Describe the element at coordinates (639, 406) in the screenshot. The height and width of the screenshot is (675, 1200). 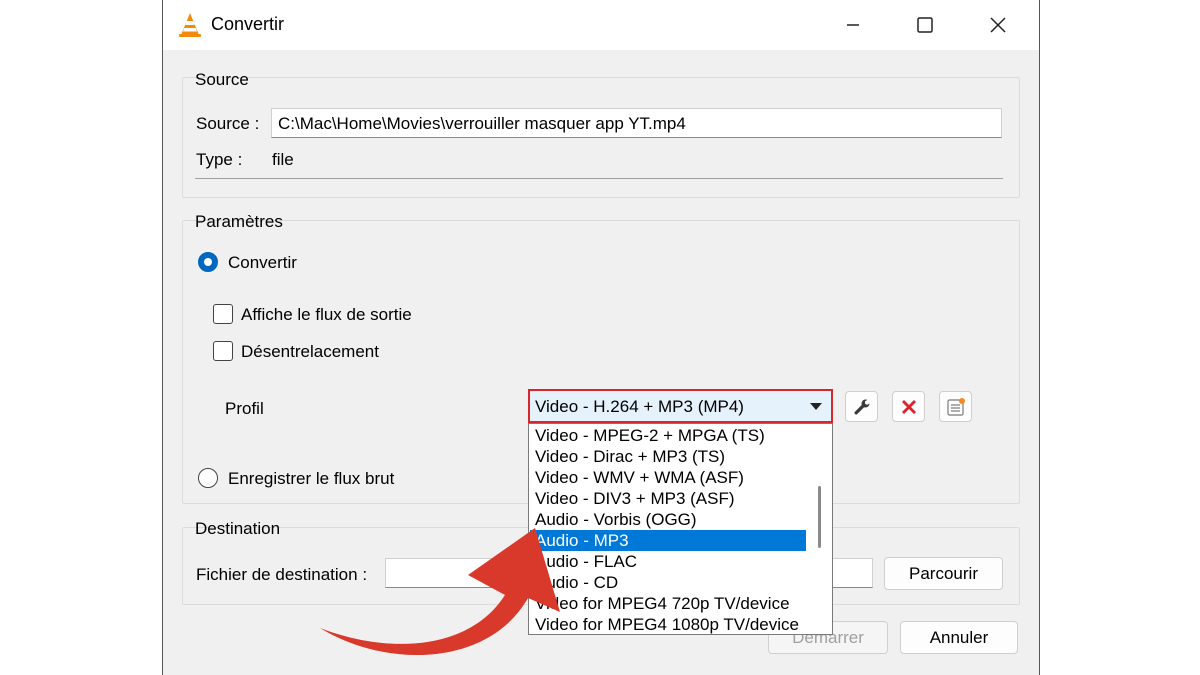
I see `profile-selected-value: Video - H.264 + MP3 (MP4)` at that location.